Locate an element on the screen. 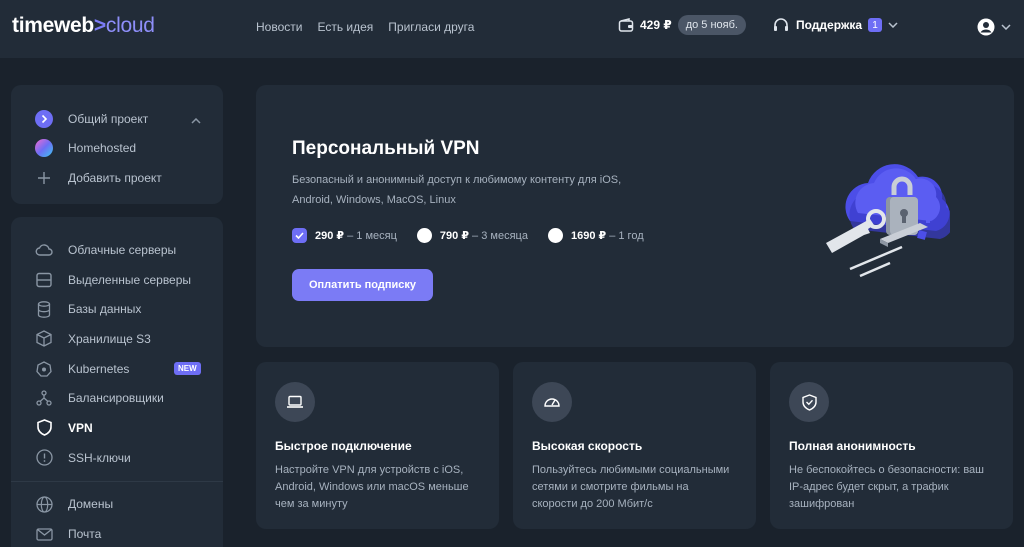 This screenshot has height=547, width=1024. feature-title: Высокая скорость is located at coordinates (587, 446).